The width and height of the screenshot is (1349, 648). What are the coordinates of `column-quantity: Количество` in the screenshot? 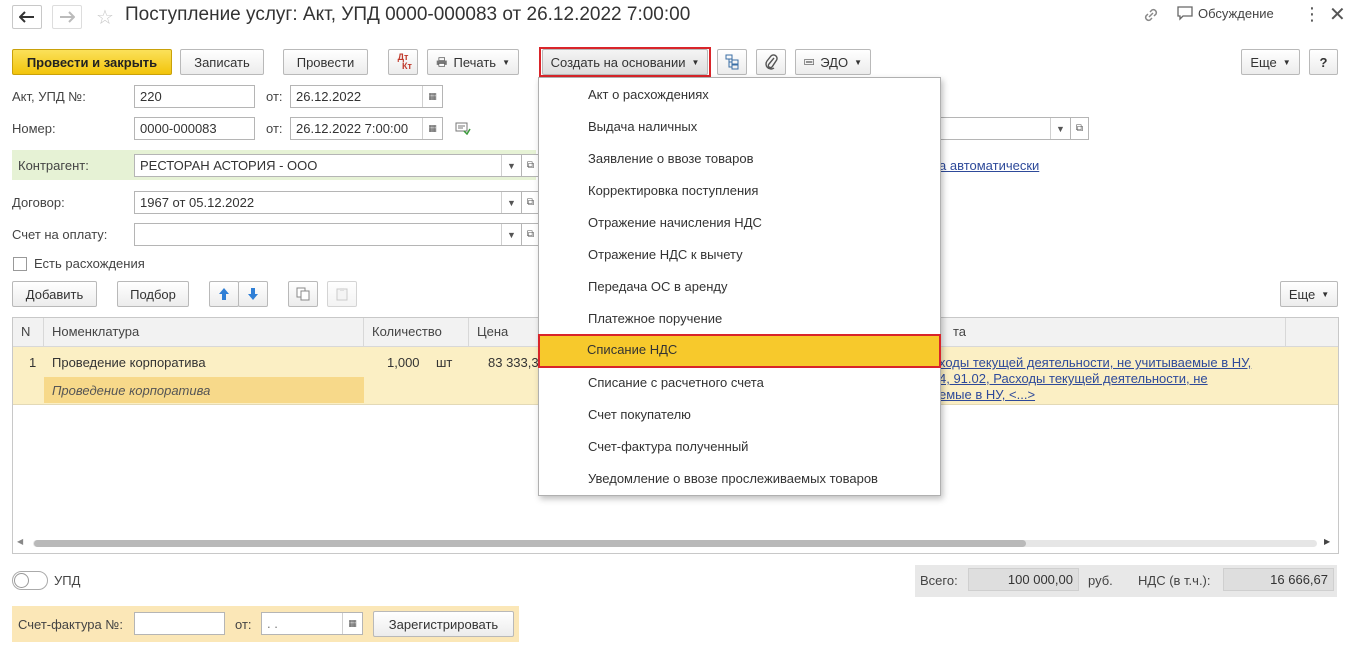 It's located at (416, 332).